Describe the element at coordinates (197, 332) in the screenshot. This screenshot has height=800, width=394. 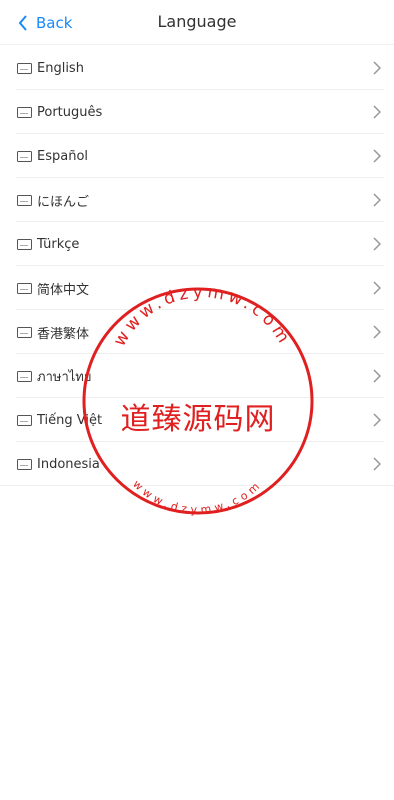
I see `language-item: 香港繁体` at that location.